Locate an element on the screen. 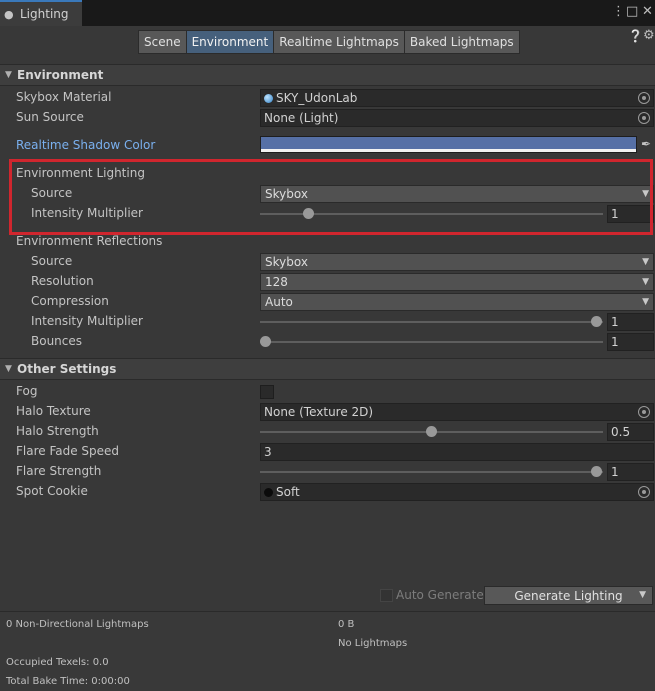 The height and width of the screenshot is (691, 655). sun-source-value: None (Light) is located at coordinates (301, 118).